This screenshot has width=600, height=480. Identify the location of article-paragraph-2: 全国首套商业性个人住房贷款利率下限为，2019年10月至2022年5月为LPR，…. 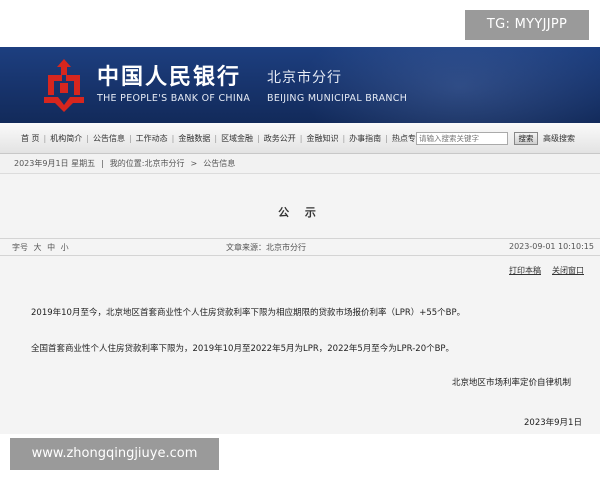
(243, 349).